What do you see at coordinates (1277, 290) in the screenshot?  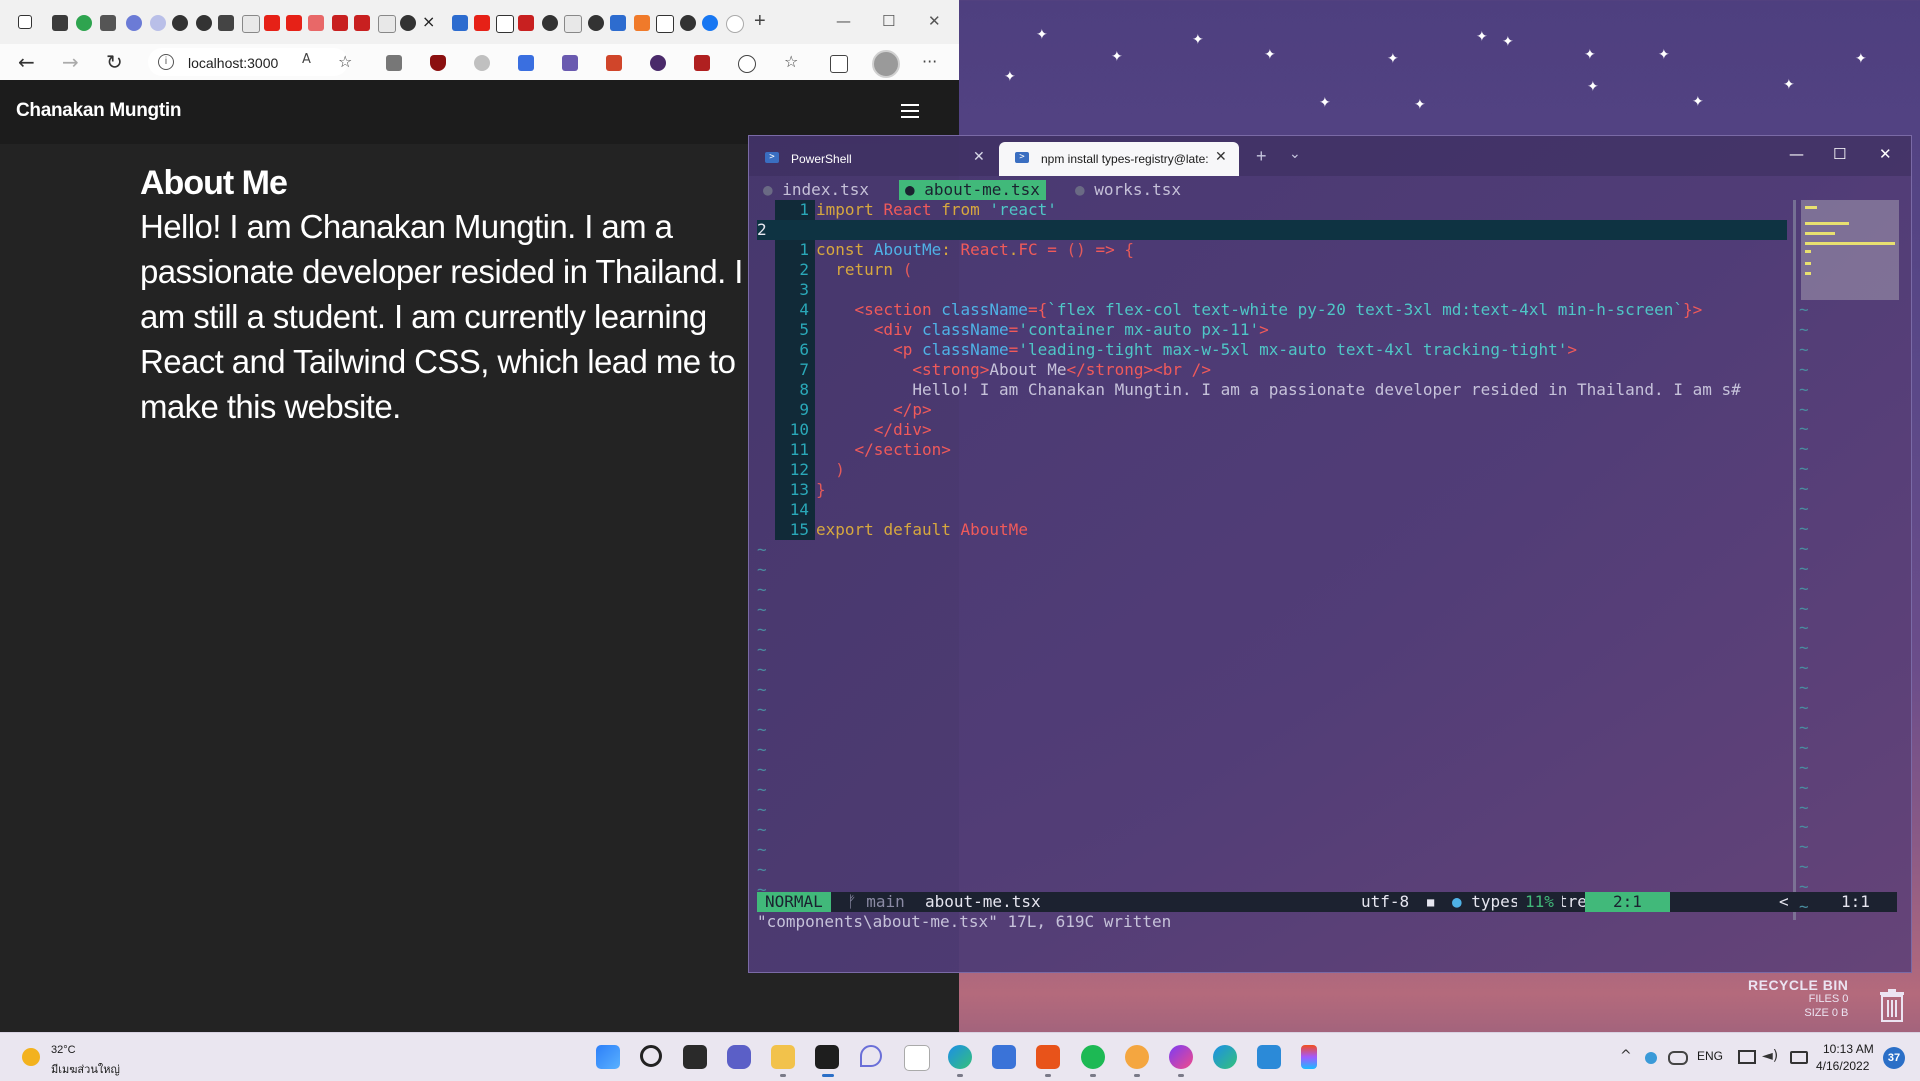 I see `code-line: 3` at bounding box center [1277, 290].